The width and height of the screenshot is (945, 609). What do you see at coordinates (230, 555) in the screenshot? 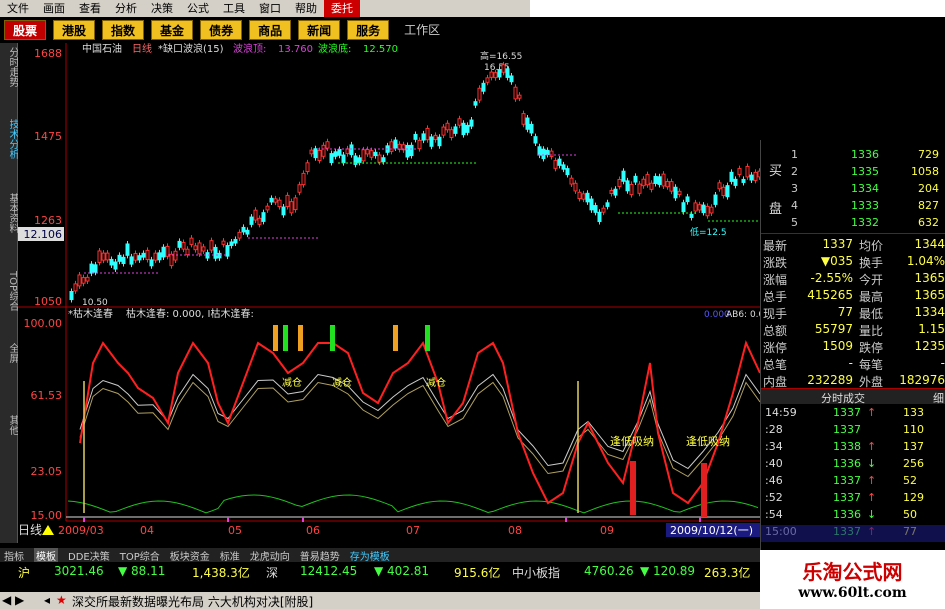
I see `tab-standard: 标准` at bounding box center [230, 555].